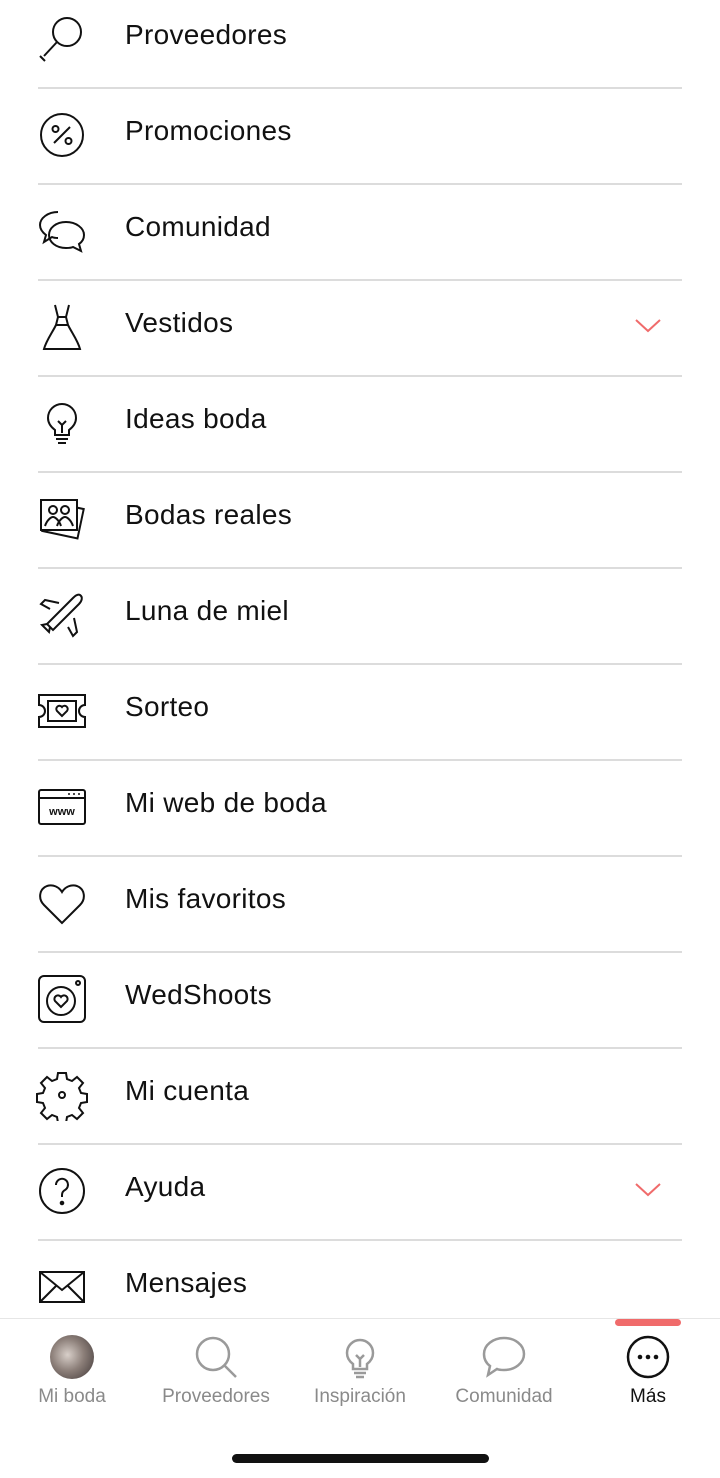 The image size is (720, 1478). Describe the element at coordinates (186, 1282) in the screenshot. I see `menu-item-label: Mensajes` at that location.